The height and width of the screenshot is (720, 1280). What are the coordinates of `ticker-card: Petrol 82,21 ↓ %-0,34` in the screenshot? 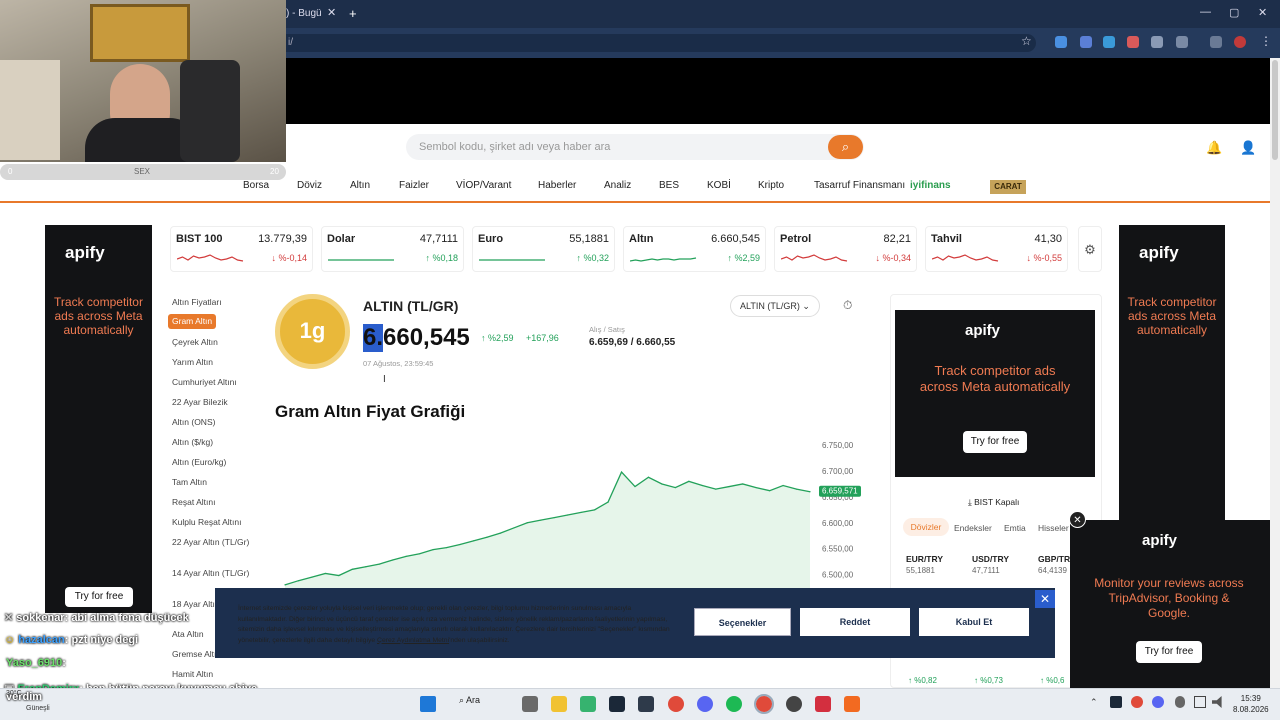 It's located at (845, 249).